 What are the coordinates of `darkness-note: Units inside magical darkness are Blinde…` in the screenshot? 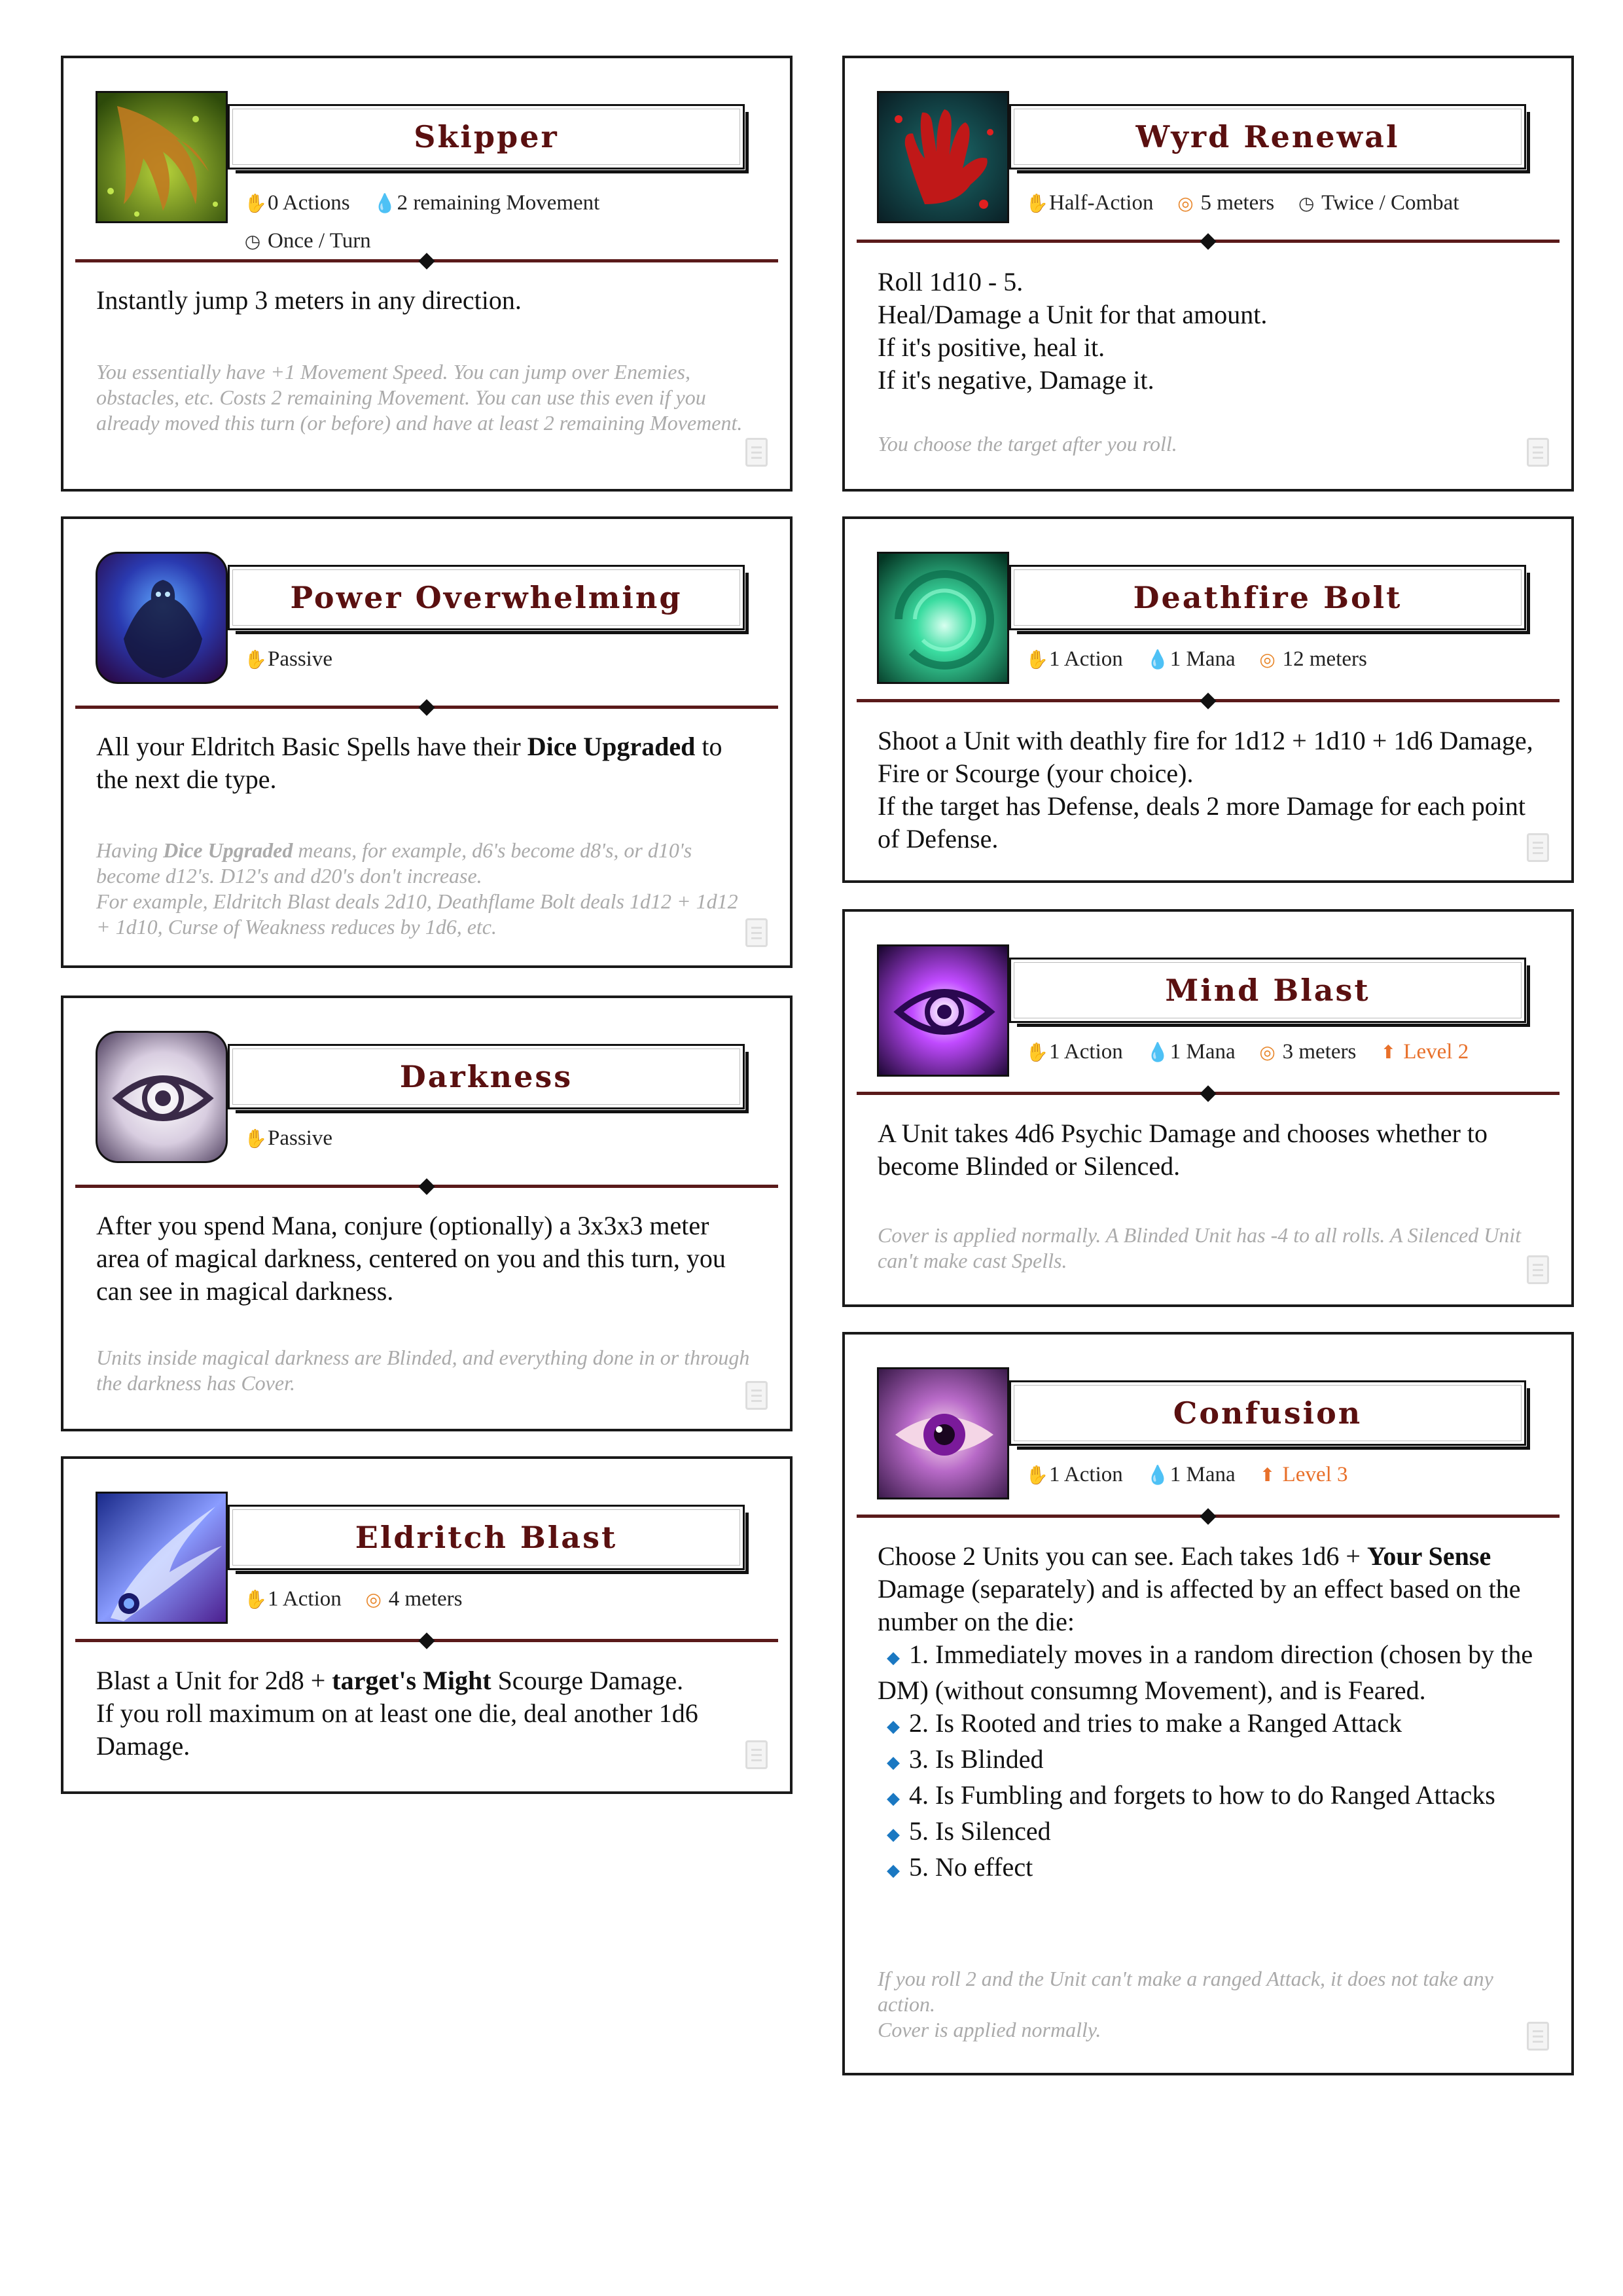 It's located at (423, 1370).